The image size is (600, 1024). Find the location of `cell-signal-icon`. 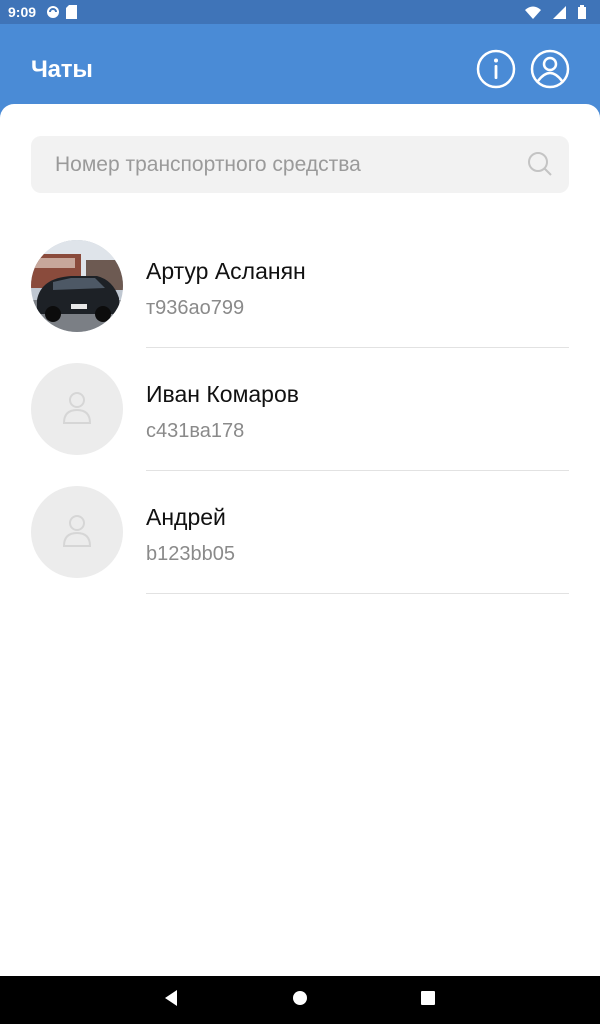

cell-signal-icon is located at coordinates (559, 12).